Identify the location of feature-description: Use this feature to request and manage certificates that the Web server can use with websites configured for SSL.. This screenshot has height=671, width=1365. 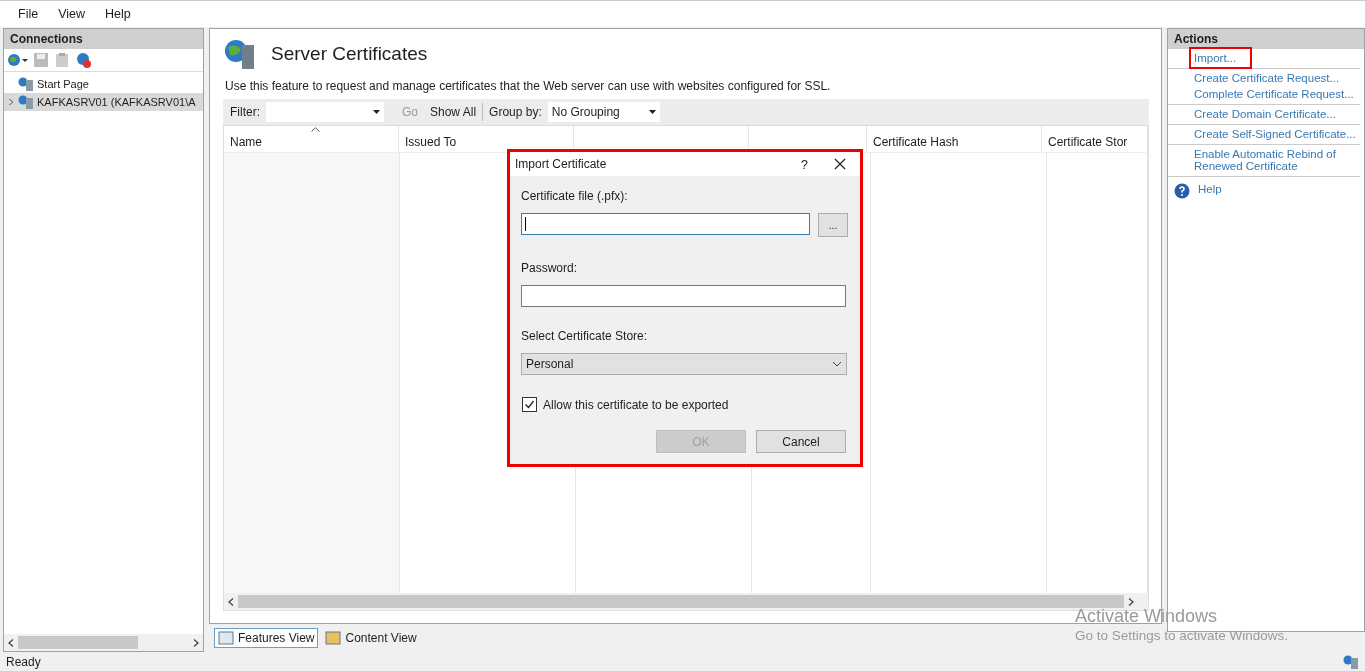
(528, 86).